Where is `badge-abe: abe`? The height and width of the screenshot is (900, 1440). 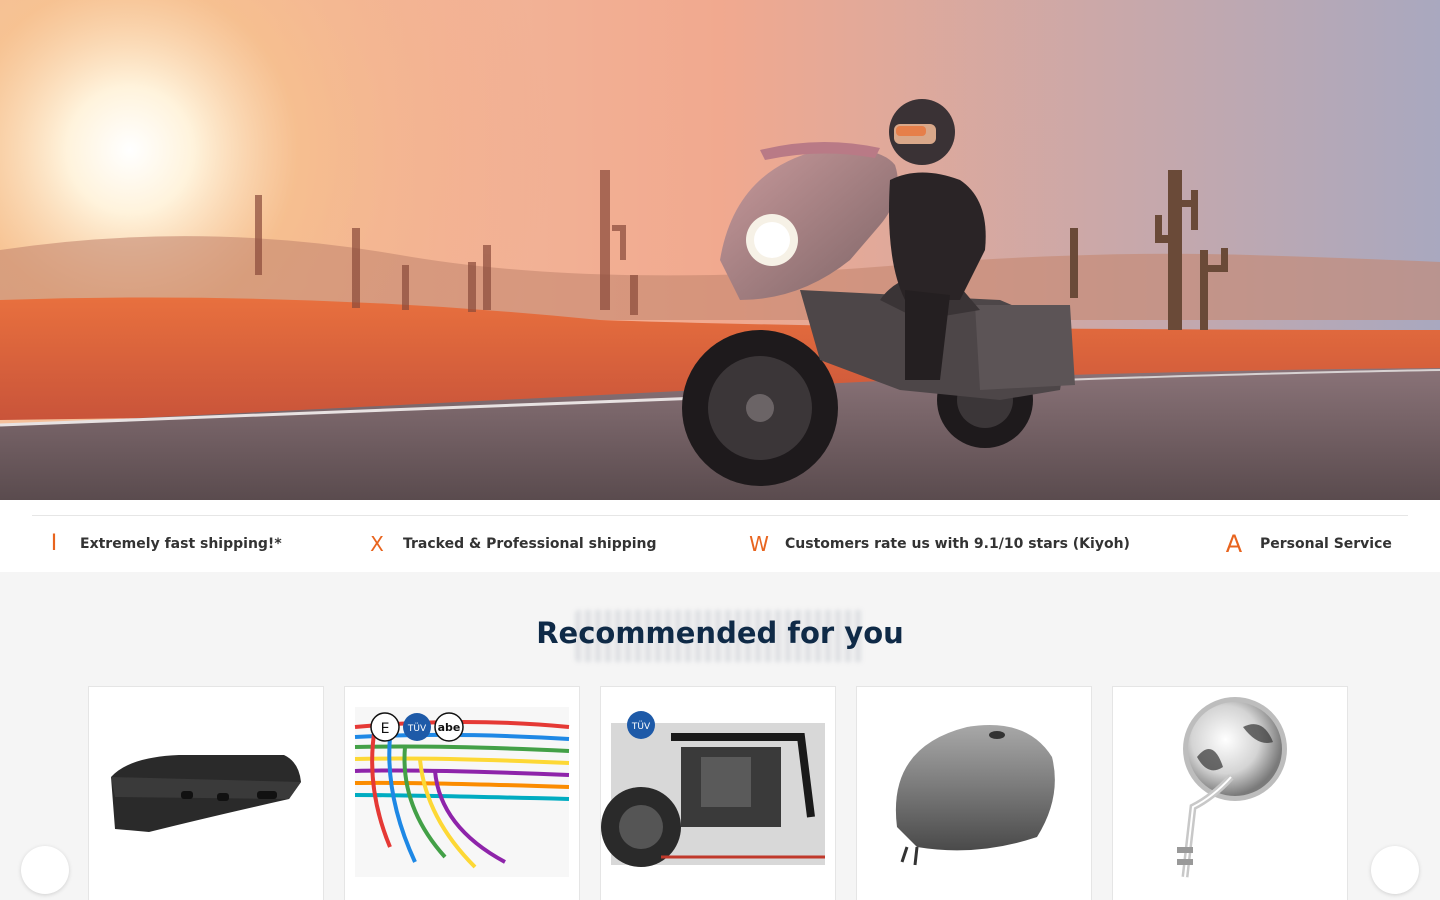
badge-abe: abe is located at coordinates (449, 727).